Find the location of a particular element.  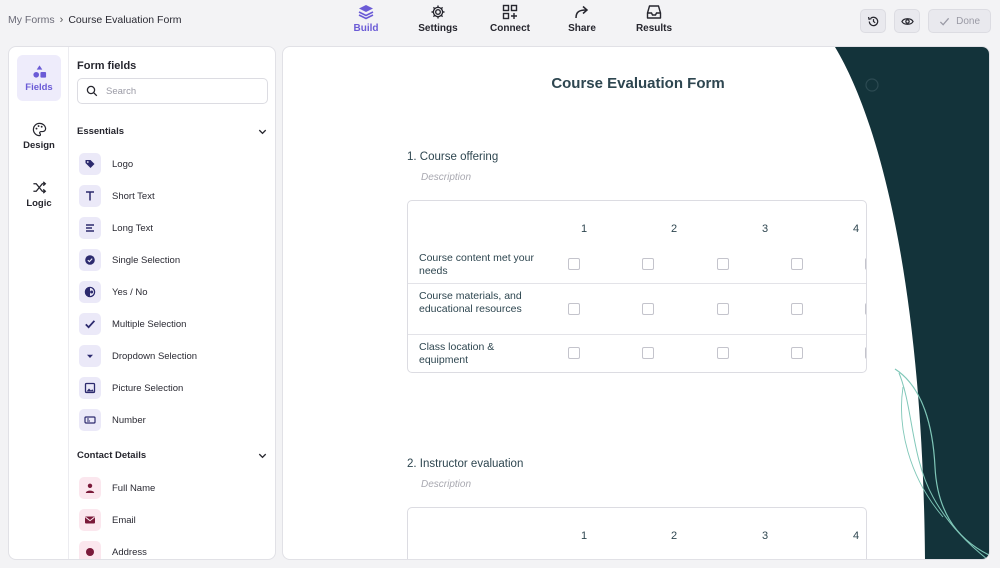

tab-settings: Settings is located at coordinates (438, 19).